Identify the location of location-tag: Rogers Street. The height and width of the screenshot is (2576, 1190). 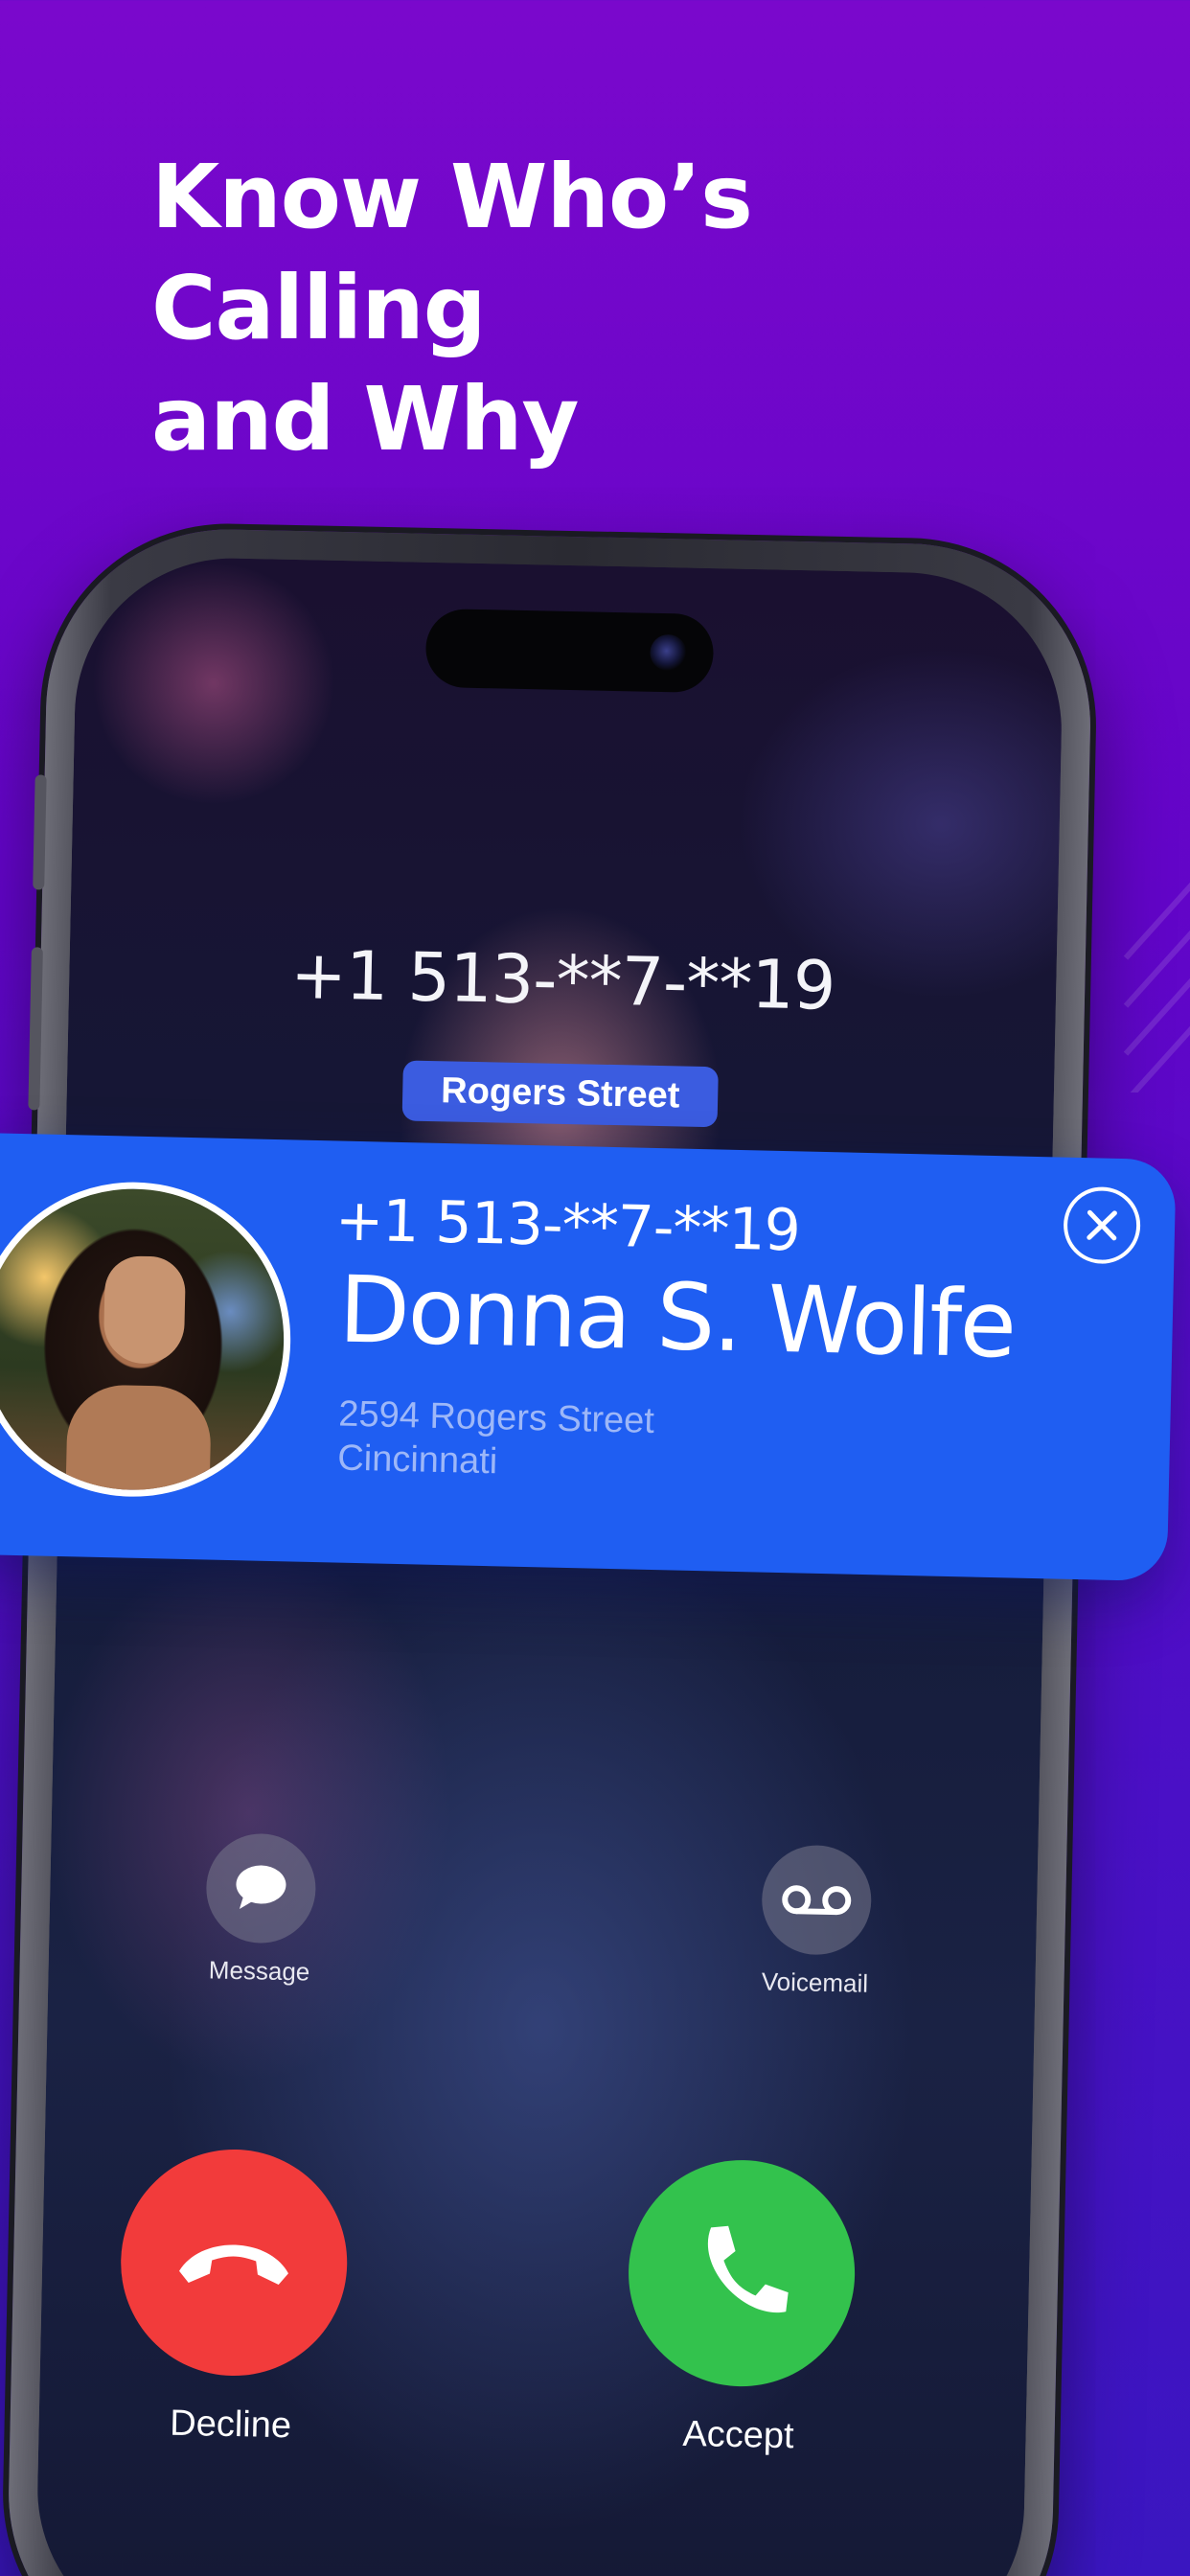
(560, 1094).